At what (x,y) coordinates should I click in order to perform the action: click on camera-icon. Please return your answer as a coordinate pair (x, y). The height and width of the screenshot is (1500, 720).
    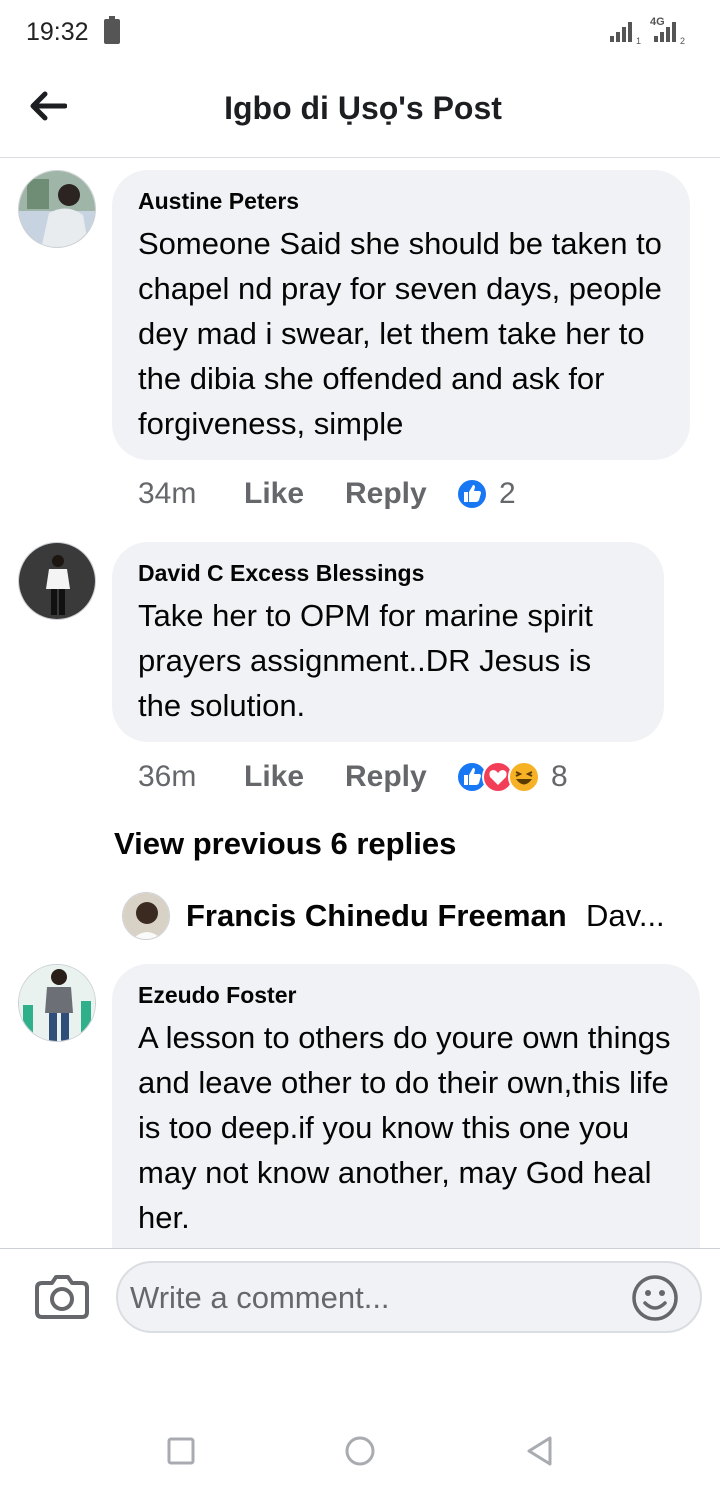
    Looking at the image, I should click on (62, 1297).